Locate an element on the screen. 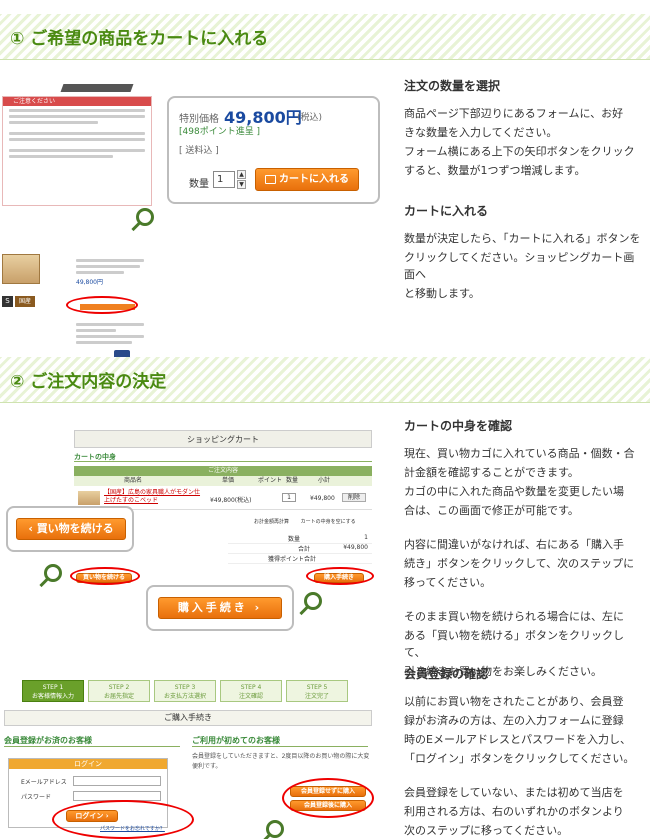  cart-columns: 商品名 単価 ポイント 数量 小計 is located at coordinates (223, 481).